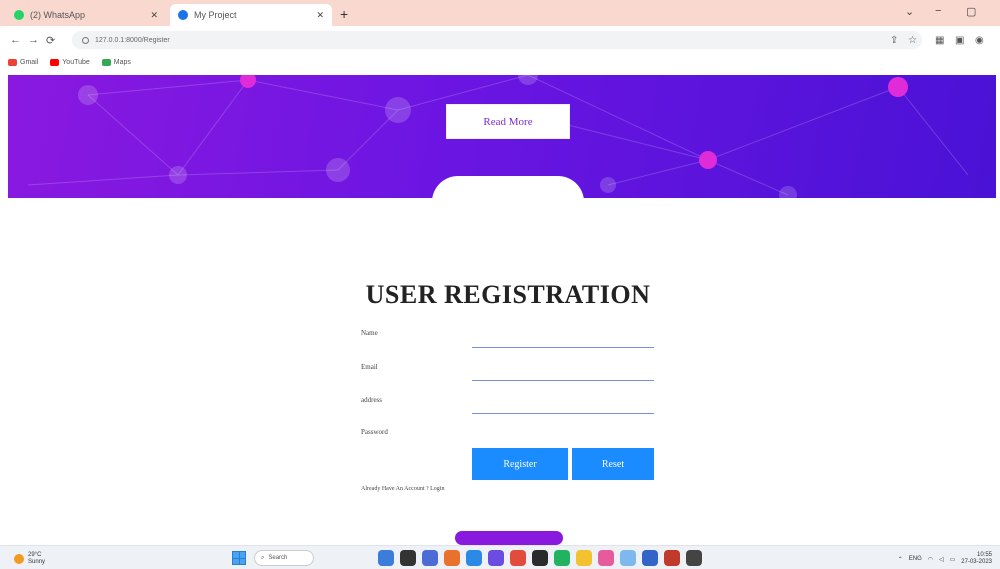 The width and height of the screenshot is (1000, 569). I want to click on reset-button: Reset, so click(613, 464).